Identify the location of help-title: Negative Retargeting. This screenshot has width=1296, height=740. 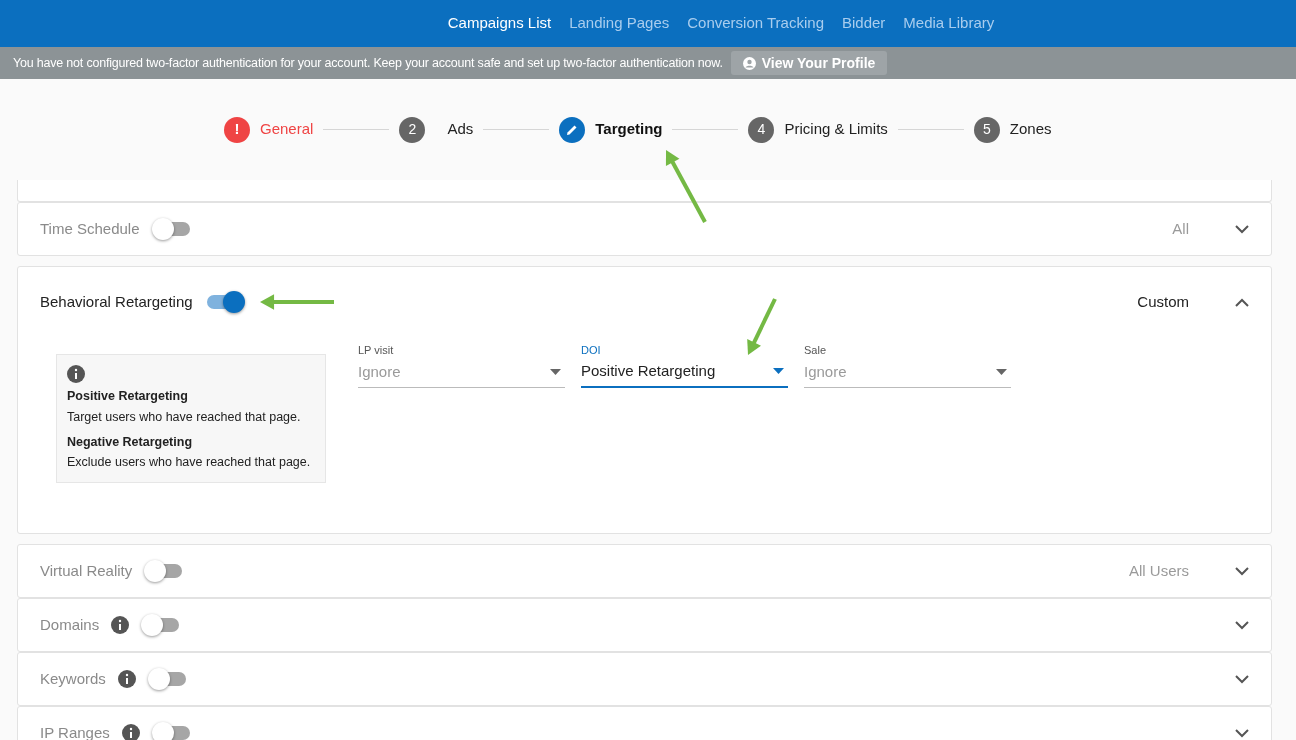
(130, 442).